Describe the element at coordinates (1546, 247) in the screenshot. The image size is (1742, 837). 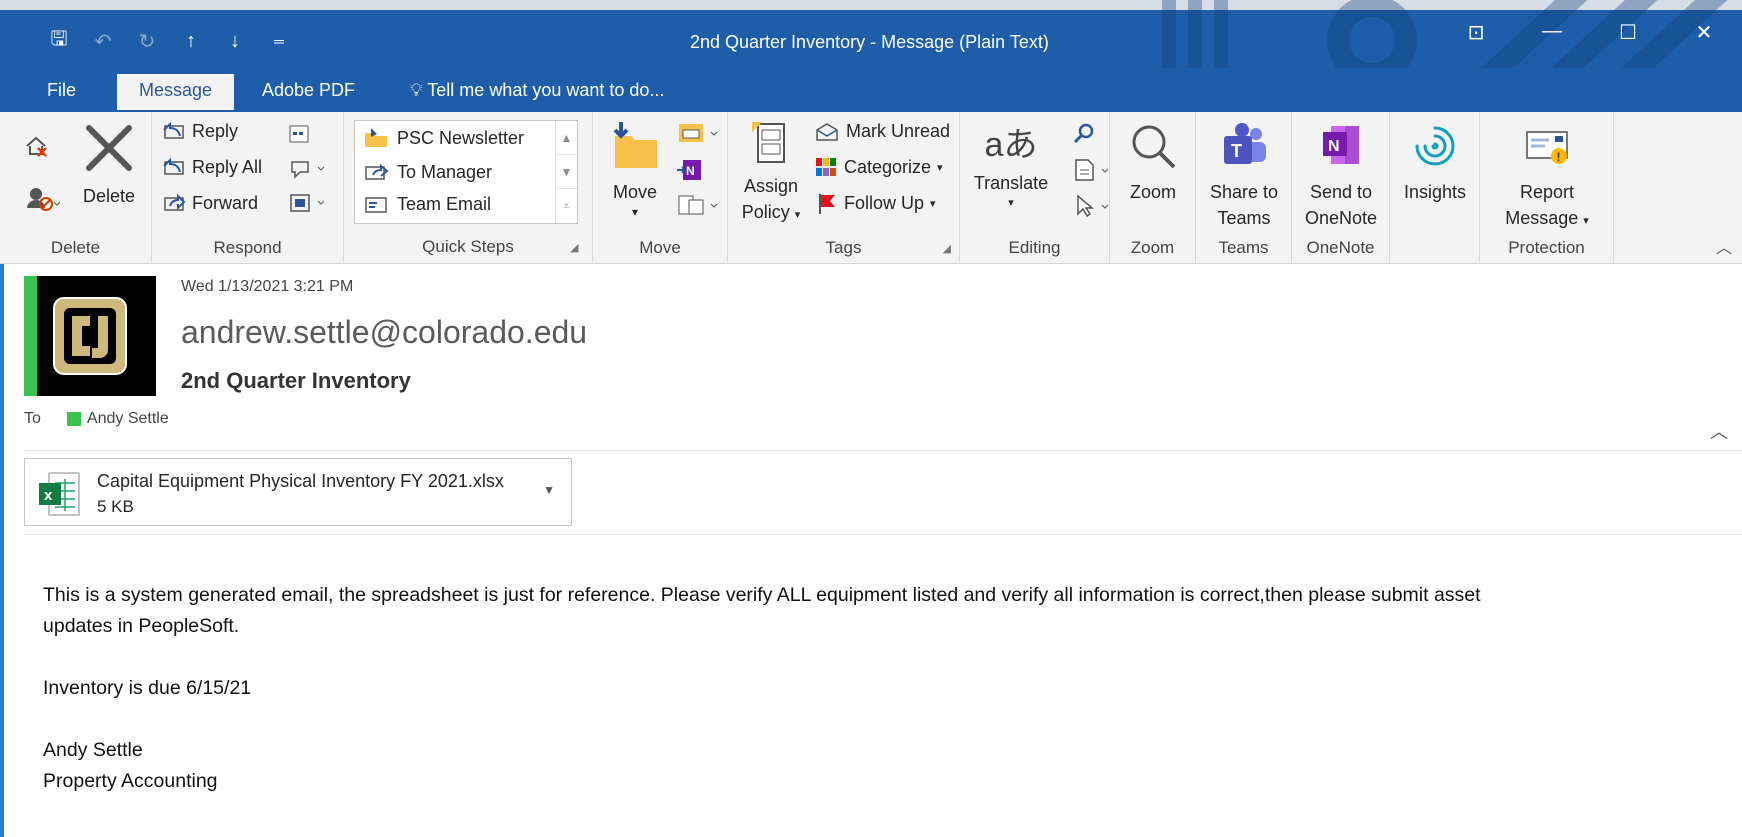
I see `group-protection-label: Protection` at that location.